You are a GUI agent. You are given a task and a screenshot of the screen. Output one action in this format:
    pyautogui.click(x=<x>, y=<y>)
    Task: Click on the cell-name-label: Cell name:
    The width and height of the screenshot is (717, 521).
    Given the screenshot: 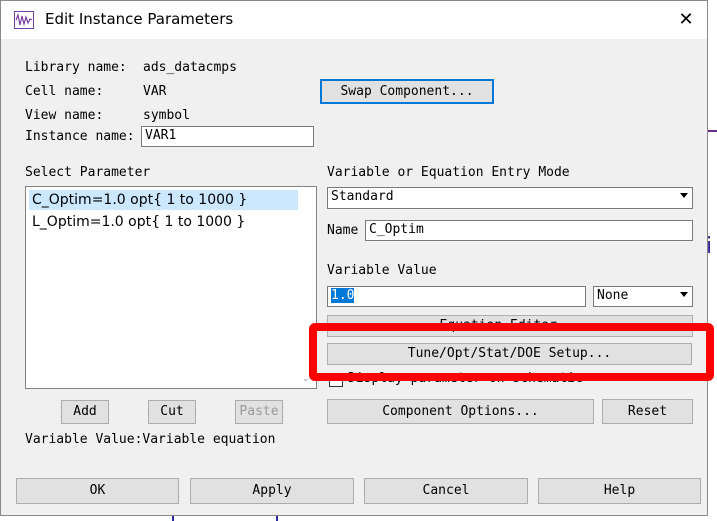 What is the action you would take?
    pyautogui.click(x=64, y=91)
    